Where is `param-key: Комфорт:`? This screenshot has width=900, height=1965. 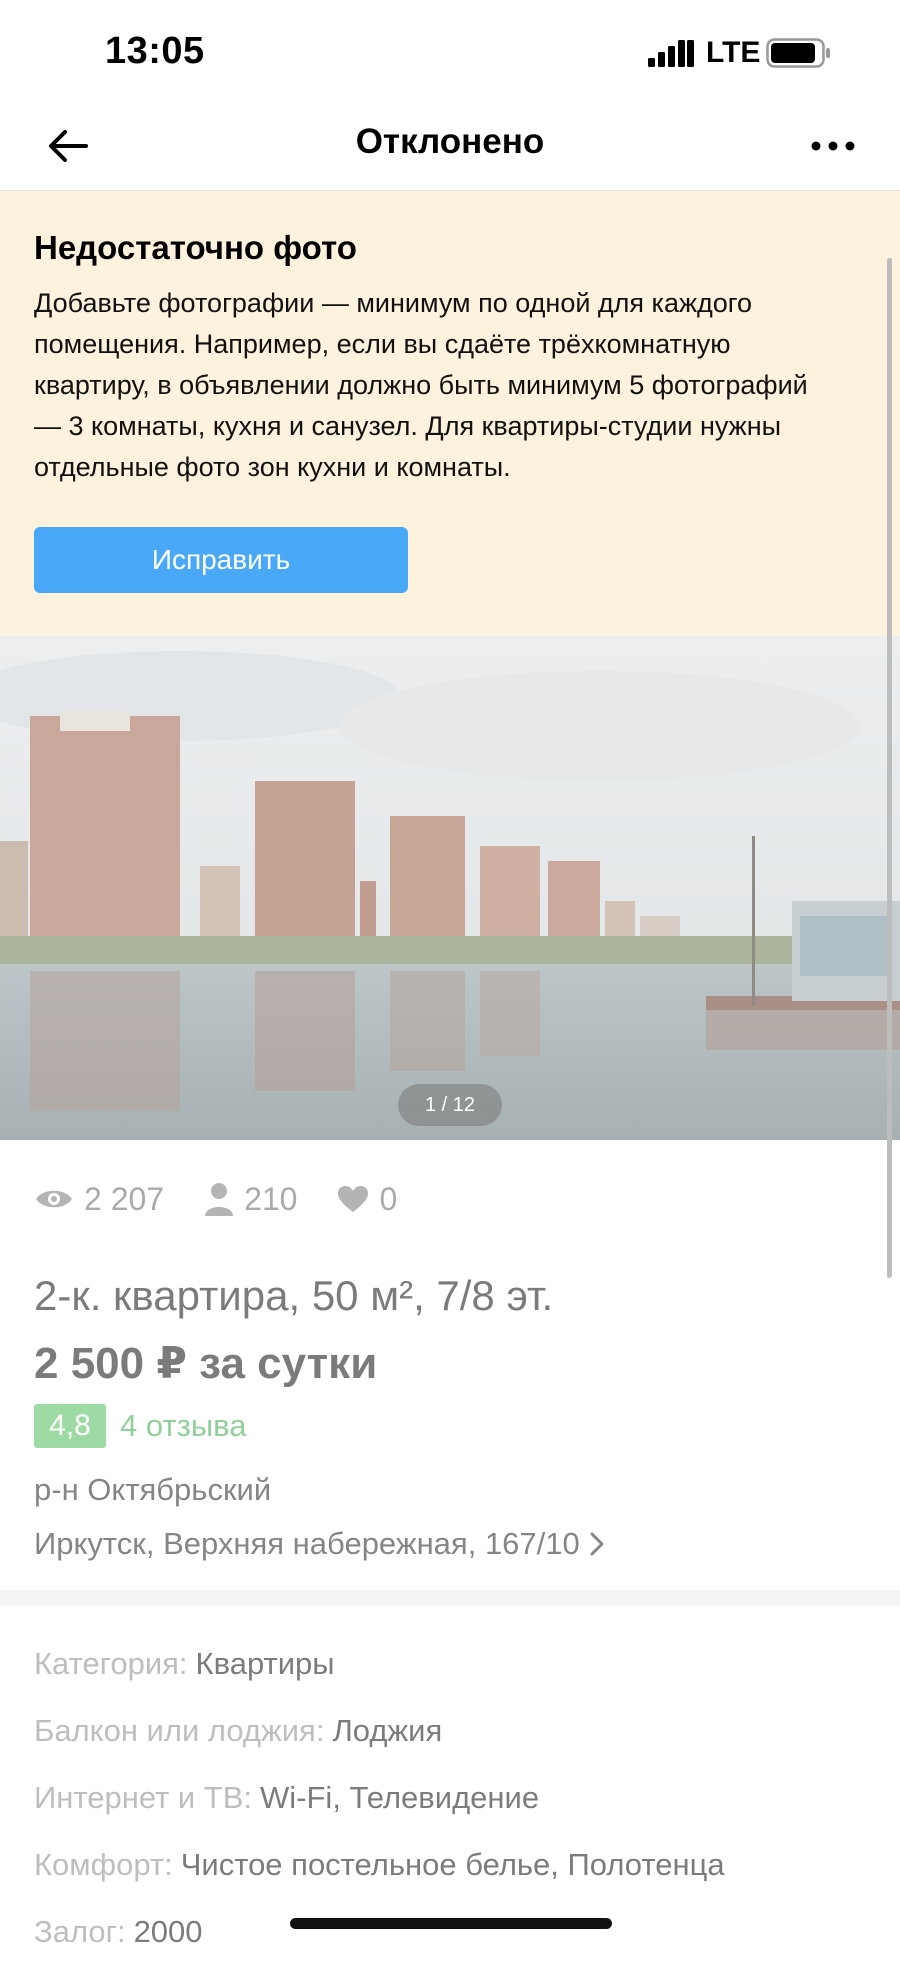
param-key: Комфорт: is located at coordinates (103, 1864).